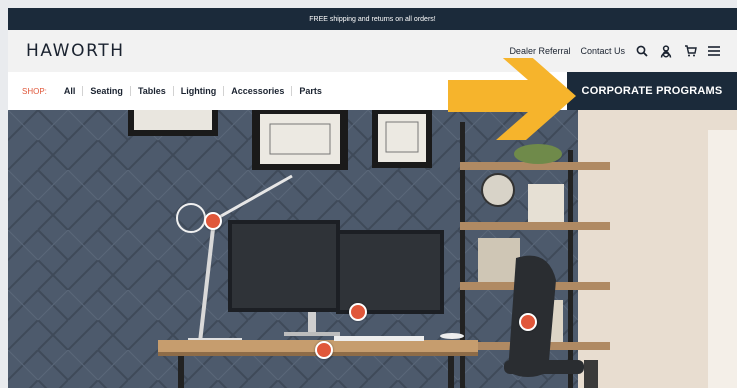 Image resolution: width=737 pixels, height=388 pixels. Describe the element at coordinates (258, 91) in the screenshot. I see `shop-item-accessories: Accessories` at that location.